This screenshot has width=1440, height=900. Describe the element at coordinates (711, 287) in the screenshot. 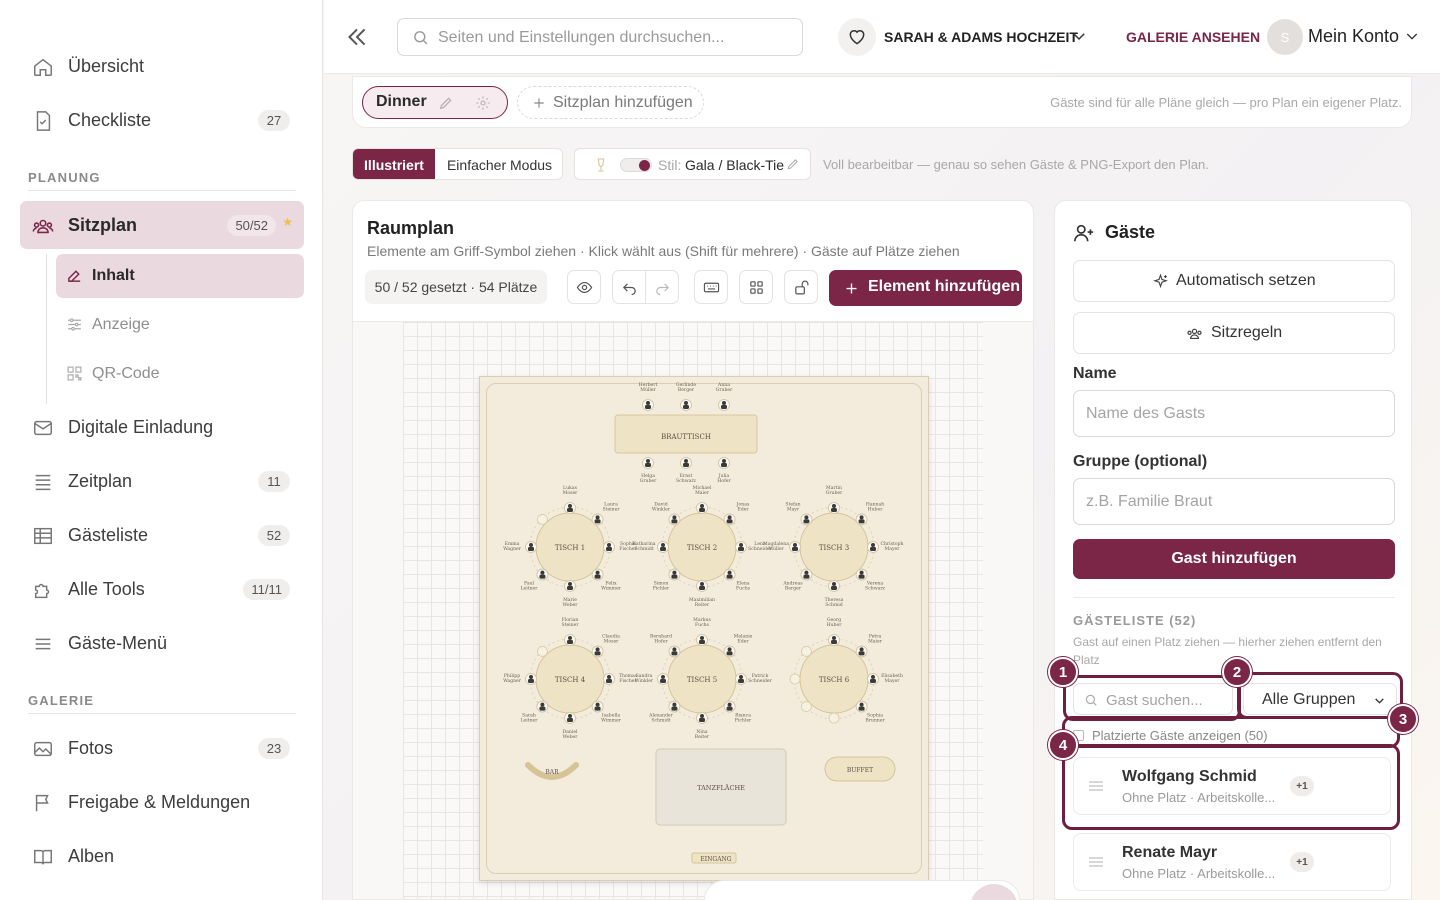

I see `keyboard-button` at that location.